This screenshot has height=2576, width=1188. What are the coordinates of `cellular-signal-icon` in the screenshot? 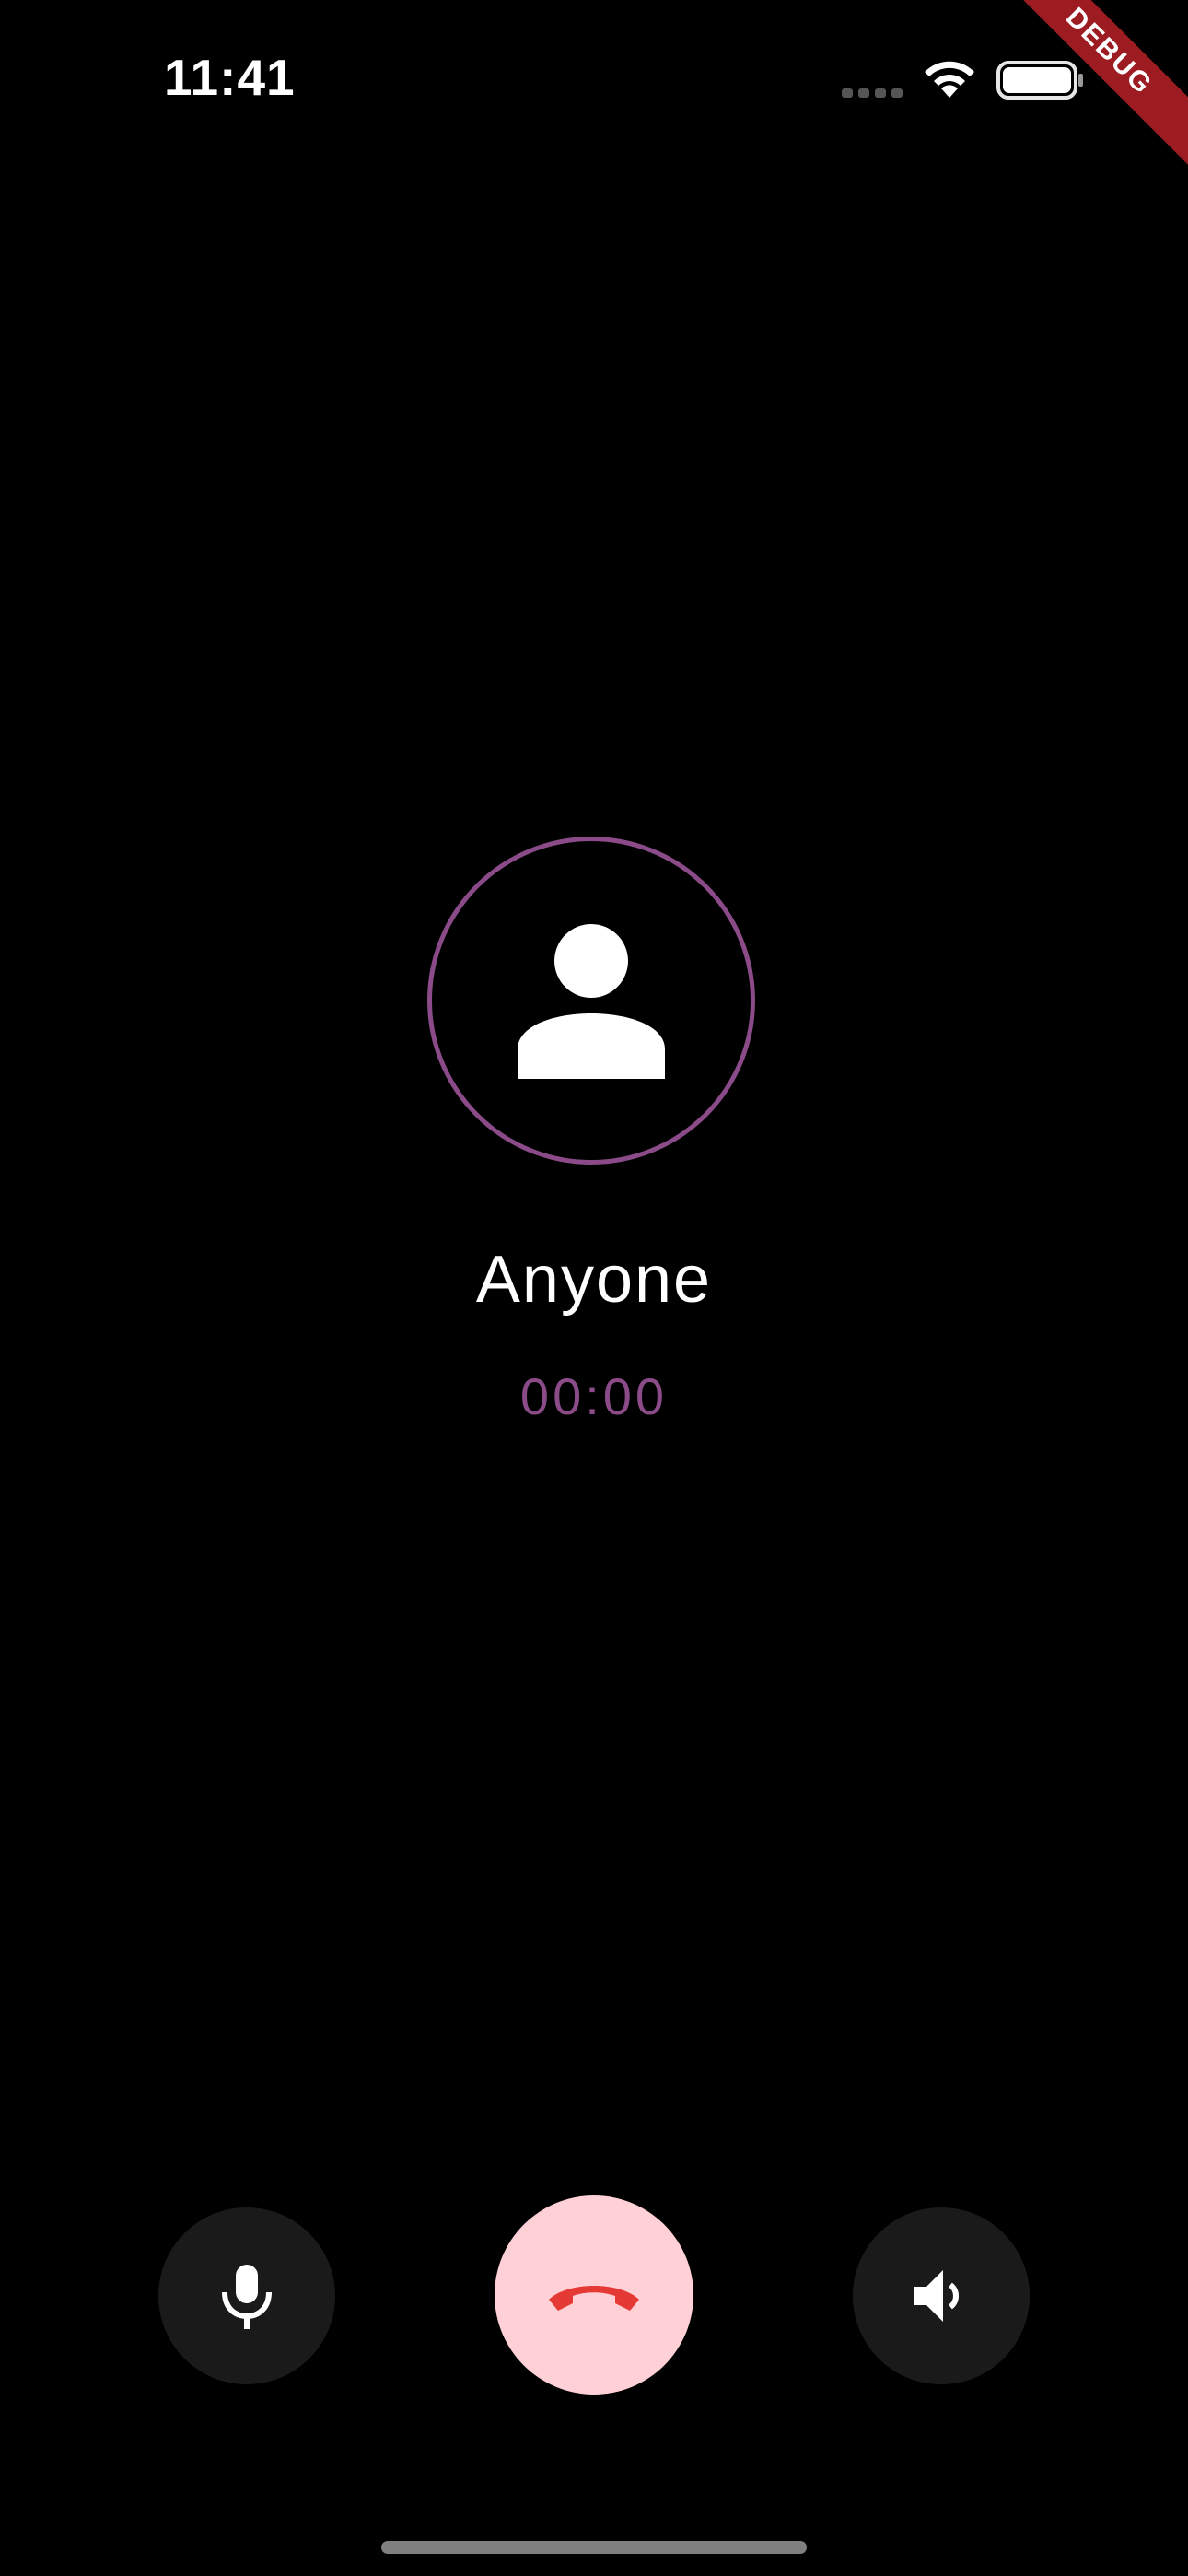 It's located at (872, 93).